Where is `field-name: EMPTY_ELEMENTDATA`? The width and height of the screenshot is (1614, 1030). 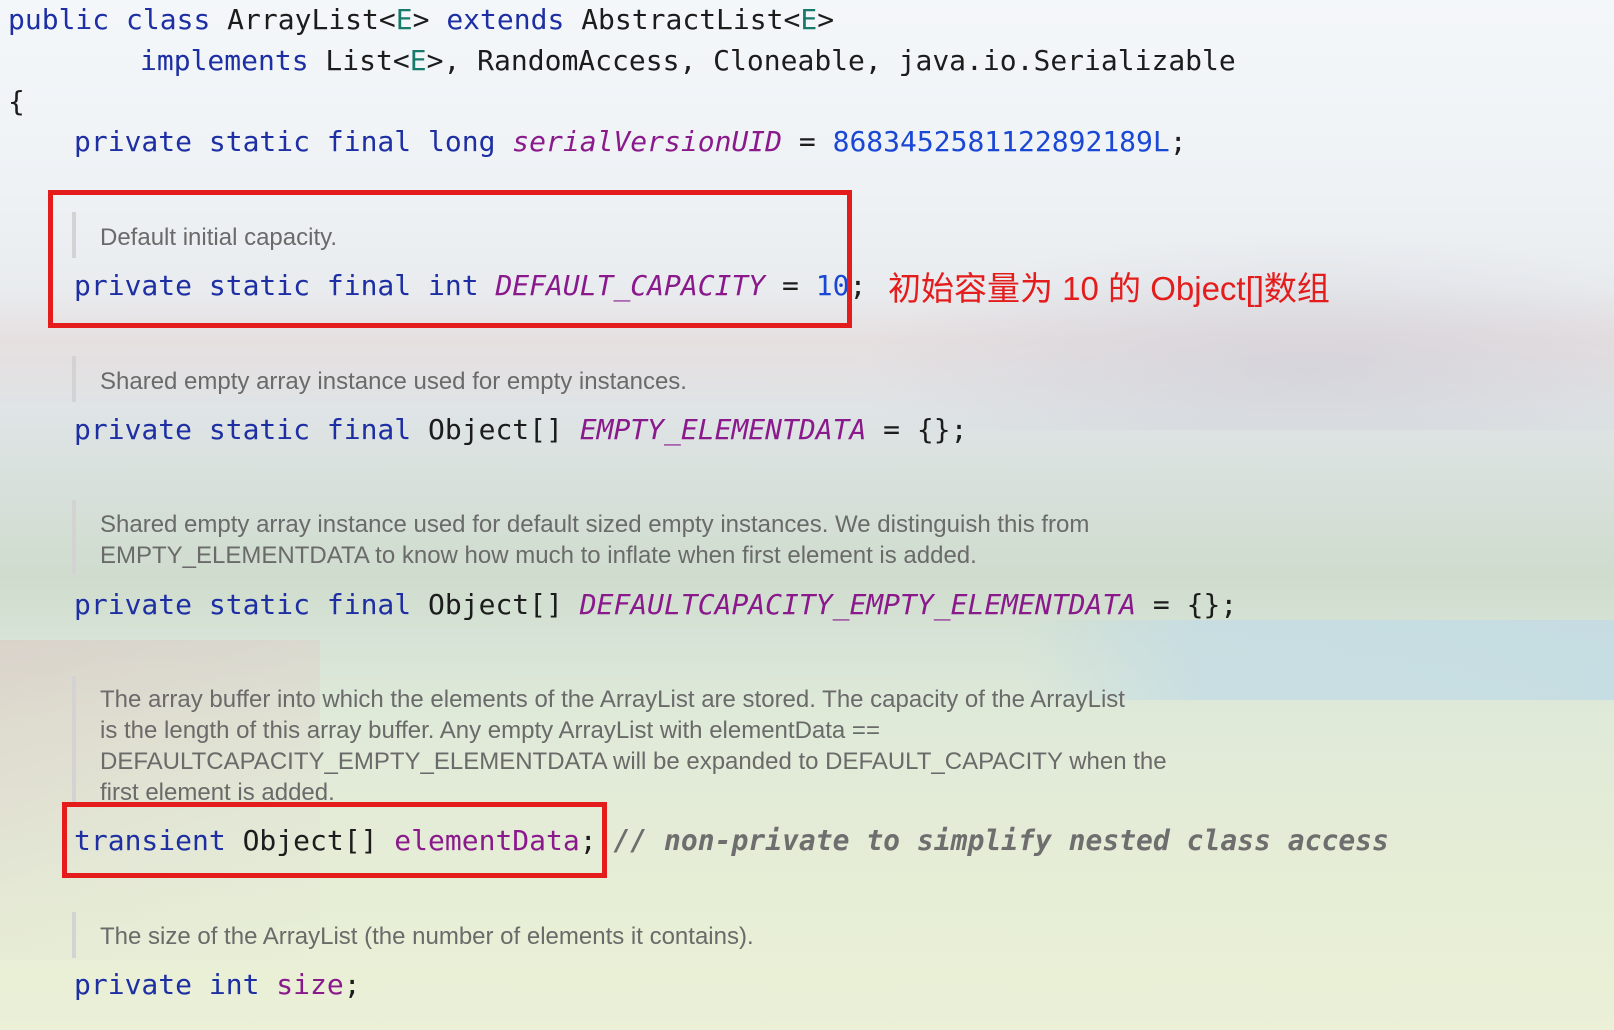
field-name: EMPTY_ELEMENTDATA is located at coordinates (723, 429).